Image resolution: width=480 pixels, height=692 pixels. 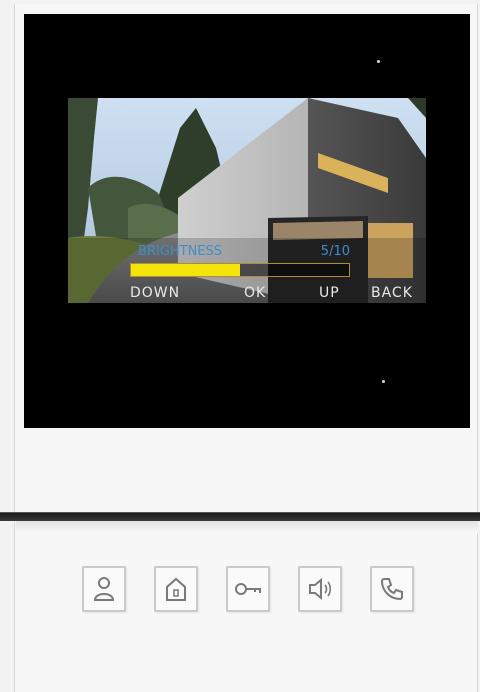 What do you see at coordinates (185, 270) in the screenshot?
I see `brightness-bar-fill` at bounding box center [185, 270].